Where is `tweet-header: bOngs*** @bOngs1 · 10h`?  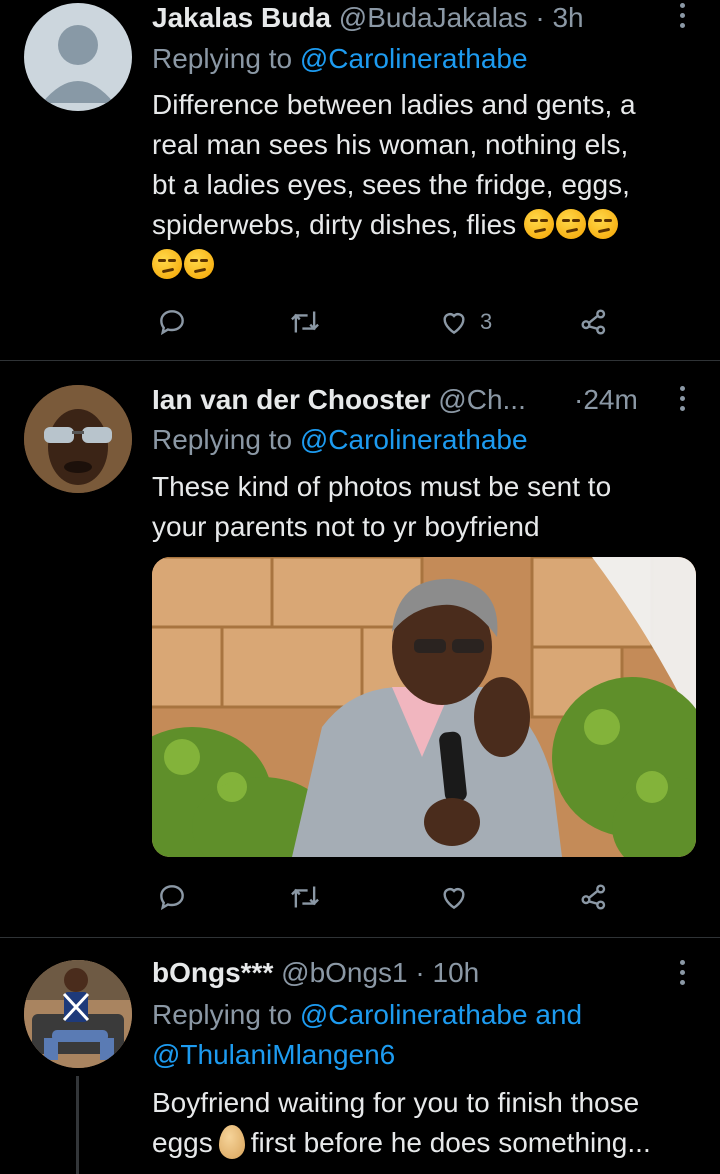 tweet-header: bOngs*** @bOngs1 · 10h is located at coordinates (406, 973).